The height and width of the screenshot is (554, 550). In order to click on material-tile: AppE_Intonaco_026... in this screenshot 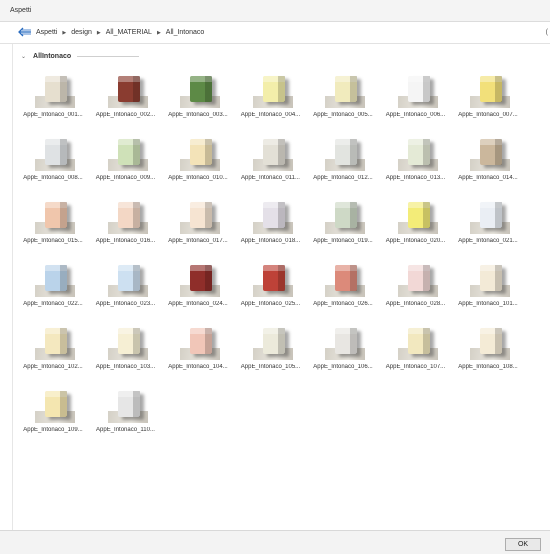, I will do `click(347, 289)`.